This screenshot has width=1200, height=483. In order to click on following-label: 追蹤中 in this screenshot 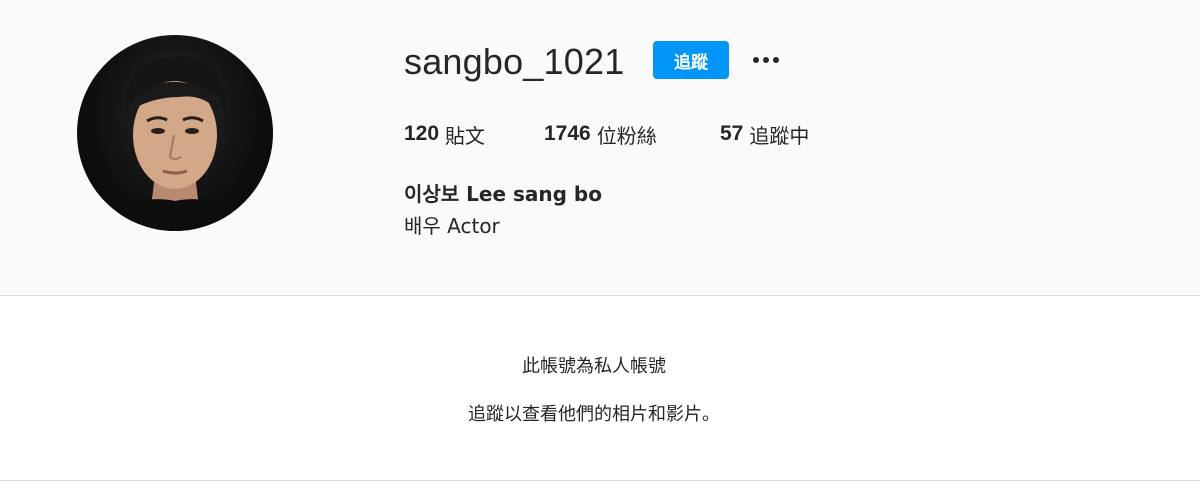, I will do `click(779, 135)`.